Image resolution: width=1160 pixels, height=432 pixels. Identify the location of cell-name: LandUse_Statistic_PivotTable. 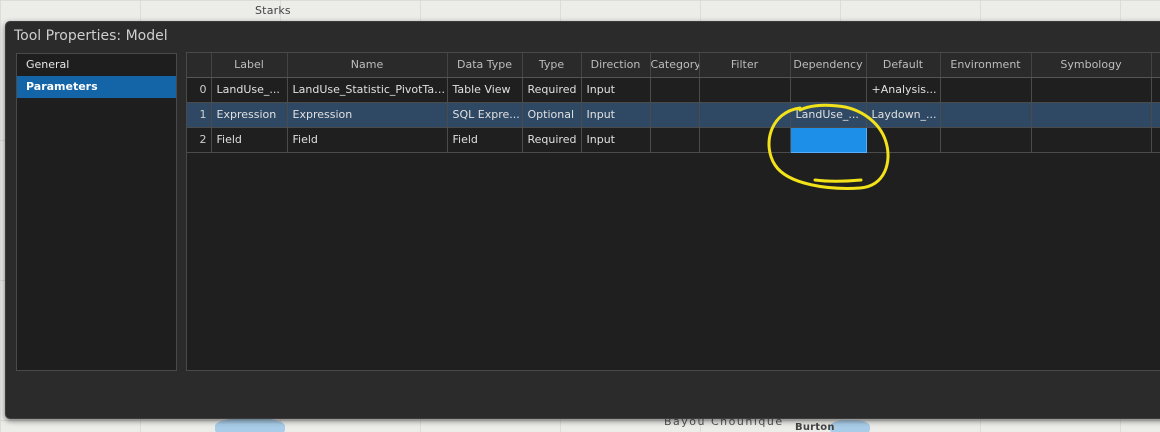
(367, 90).